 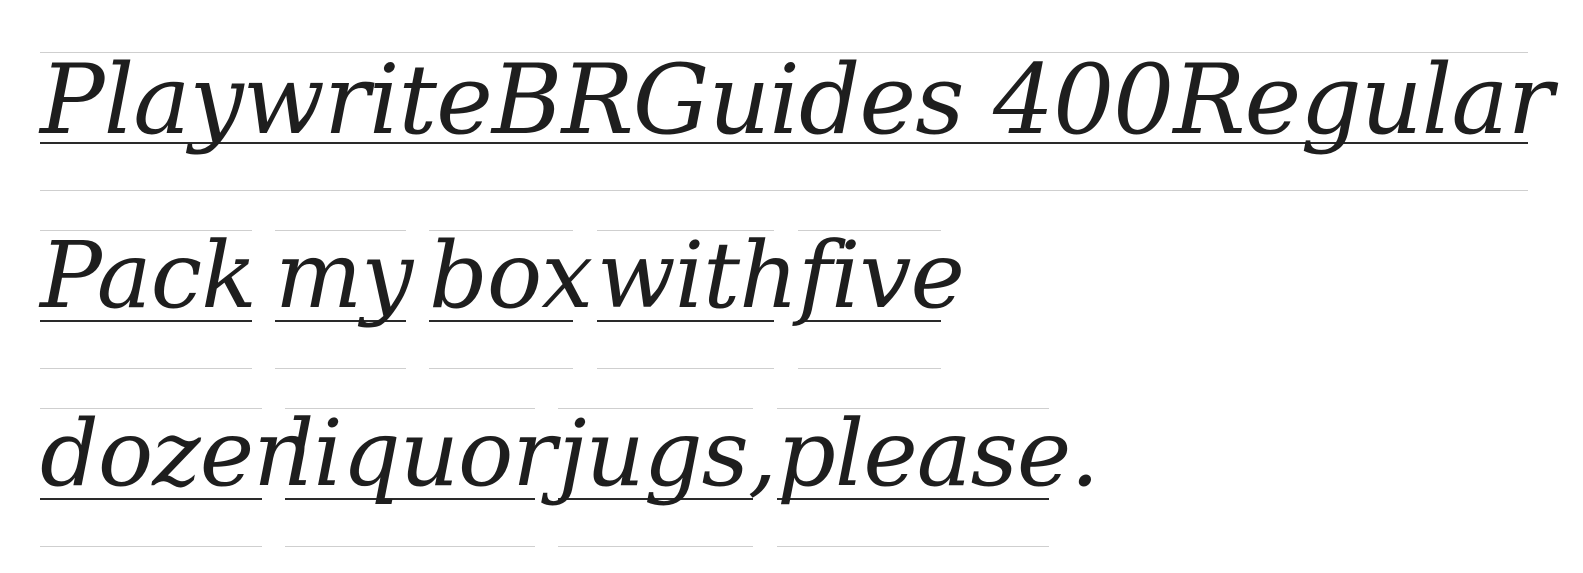 I want to click on pangram-word-text: with, so click(x=697, y=275).